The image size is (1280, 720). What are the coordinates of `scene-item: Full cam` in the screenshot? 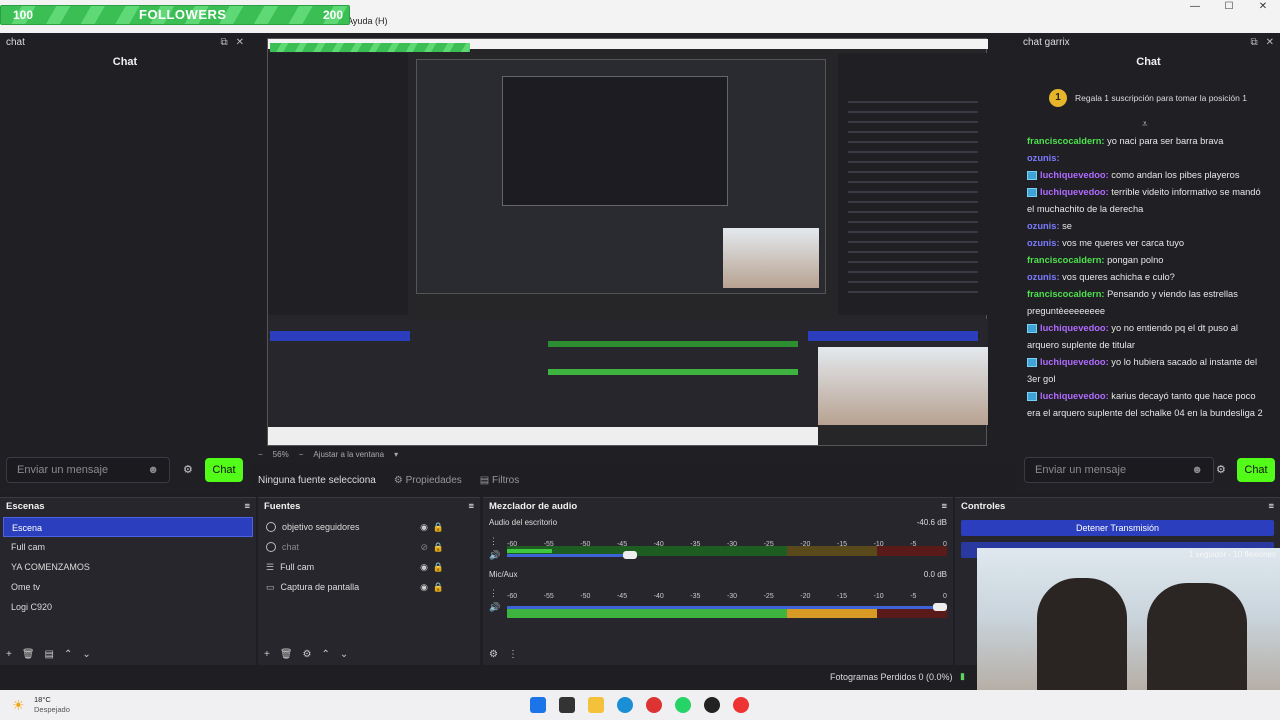 It's located at (128, 547).